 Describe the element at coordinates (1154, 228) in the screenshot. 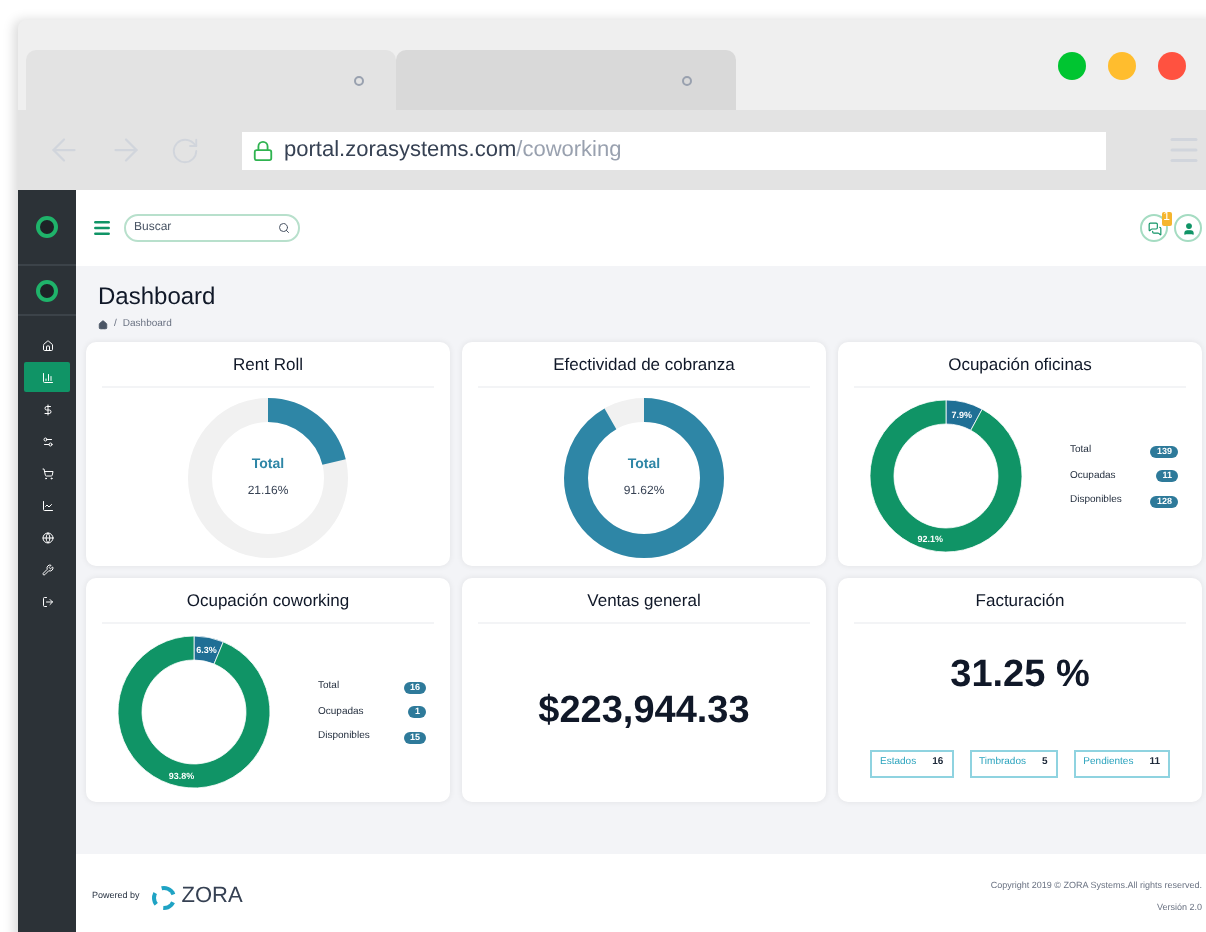

I see `chat-icon` at that location.